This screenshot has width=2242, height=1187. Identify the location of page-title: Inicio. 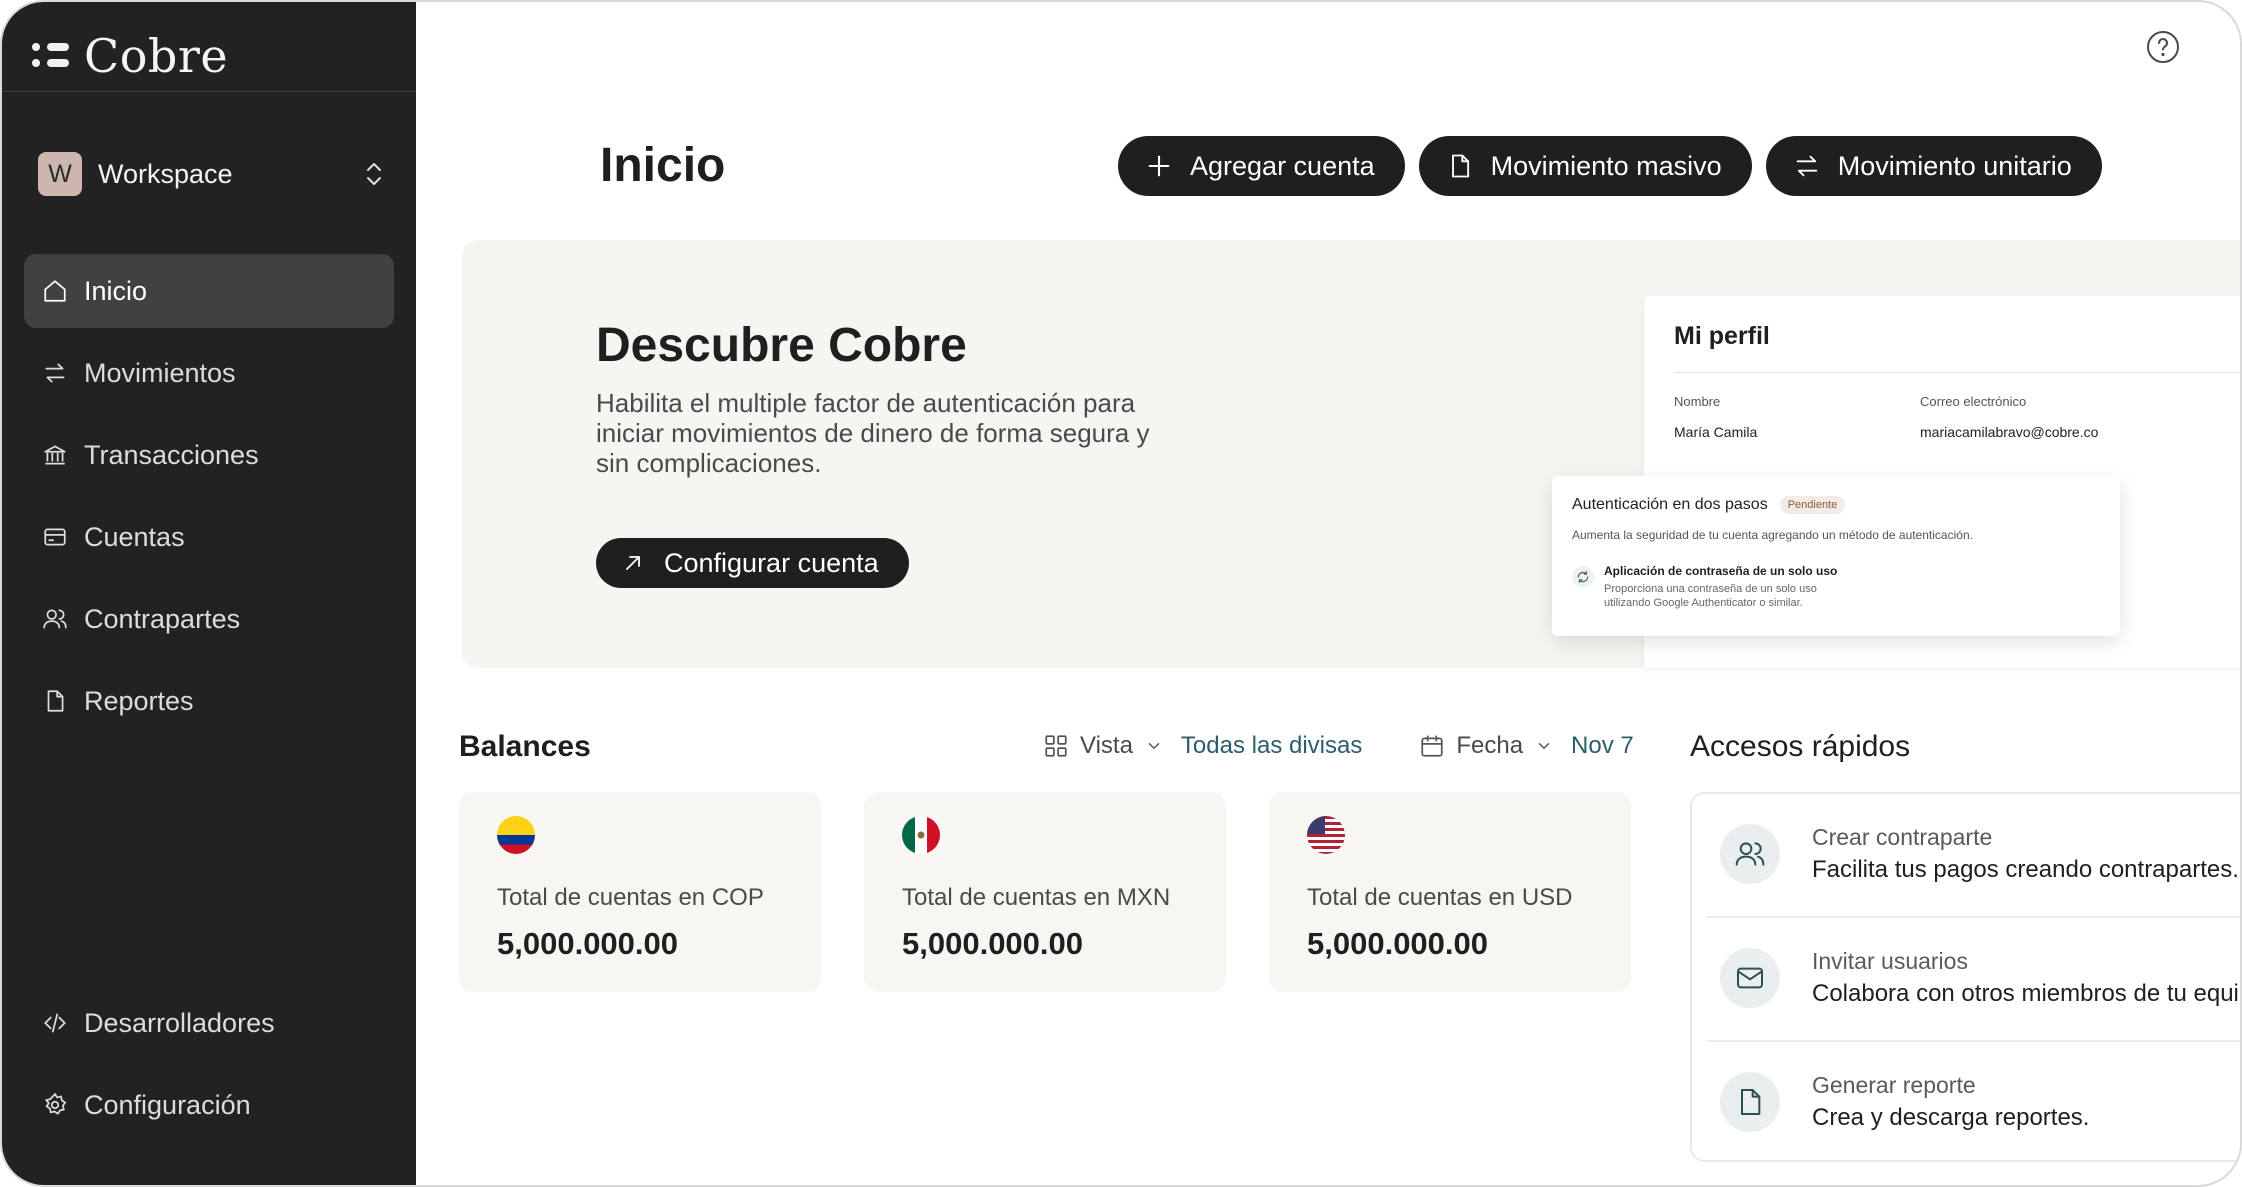
(663, 165).